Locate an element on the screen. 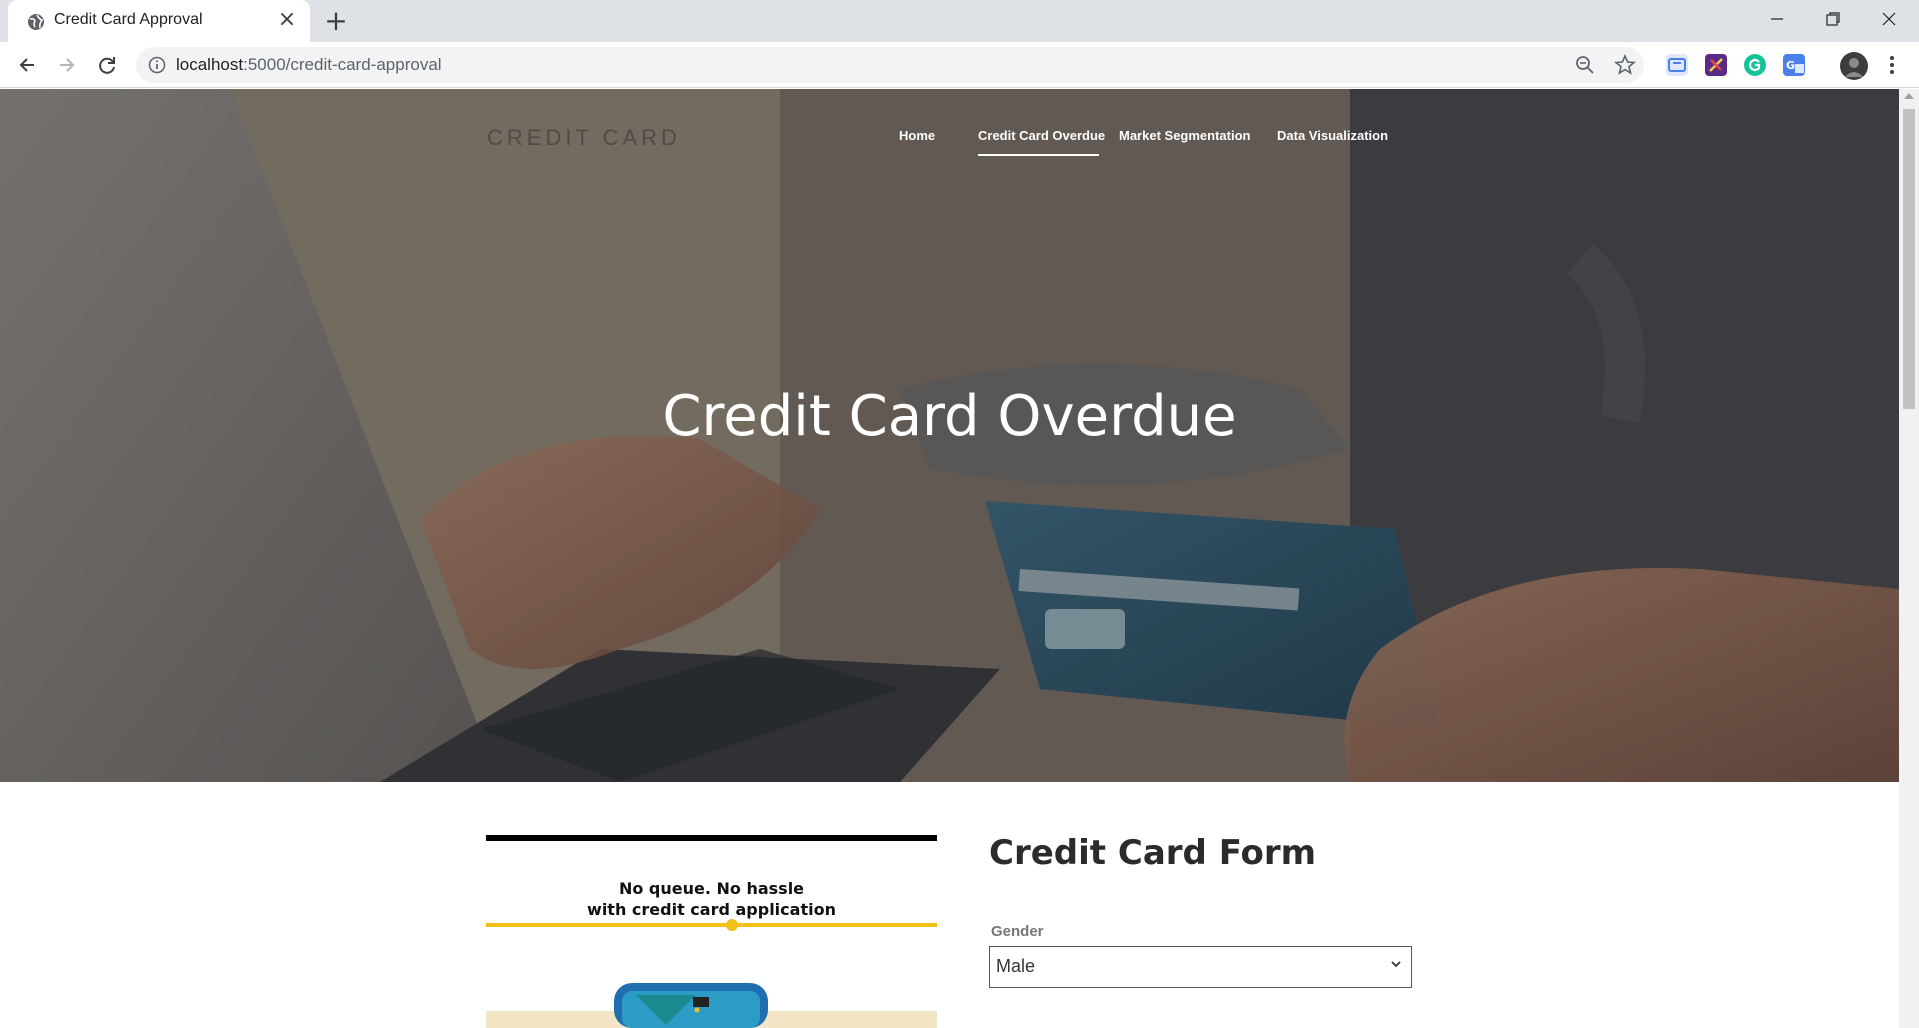 Image resolution: width=1919 pixels, height=1028 pixels. extension-purple-icon is located at coordinates (1716, 65).